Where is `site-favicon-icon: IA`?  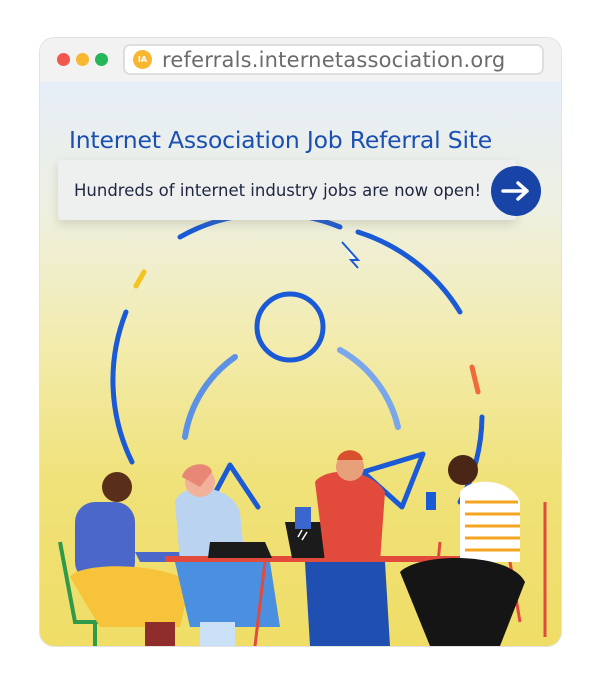
site-favicon-icon: IA is located at coordinates (142, 59).